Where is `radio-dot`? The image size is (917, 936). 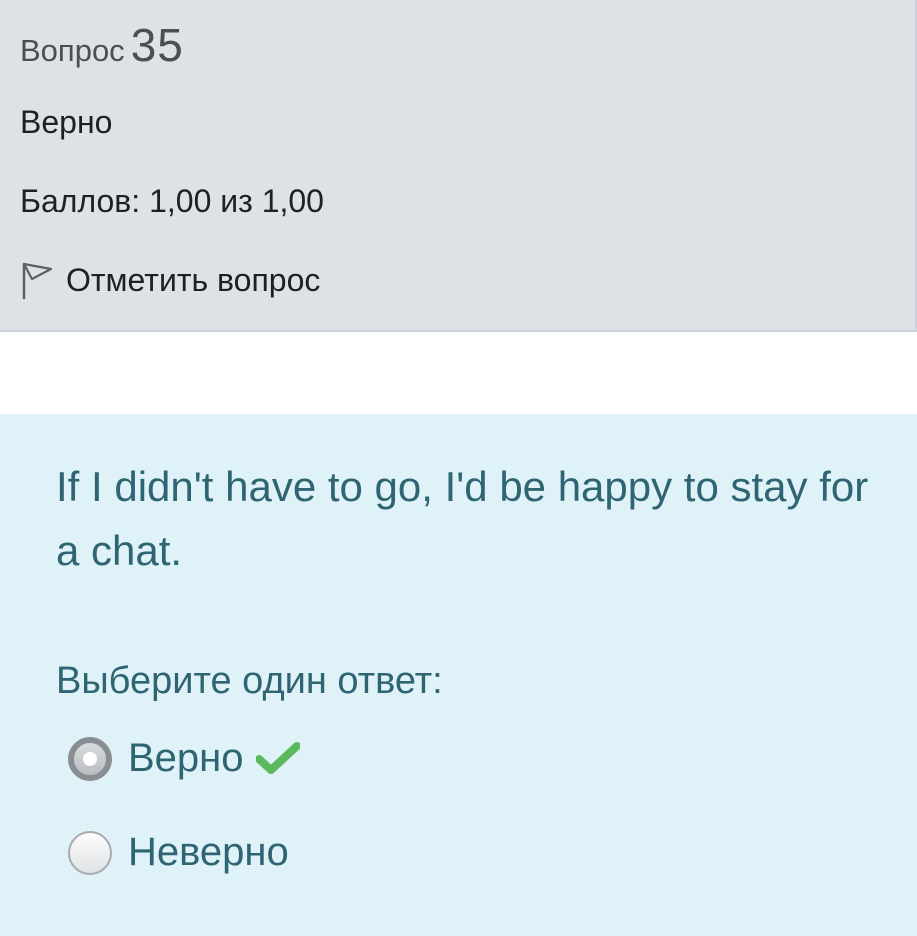 radio-dot is located at coordinates (90, 758).